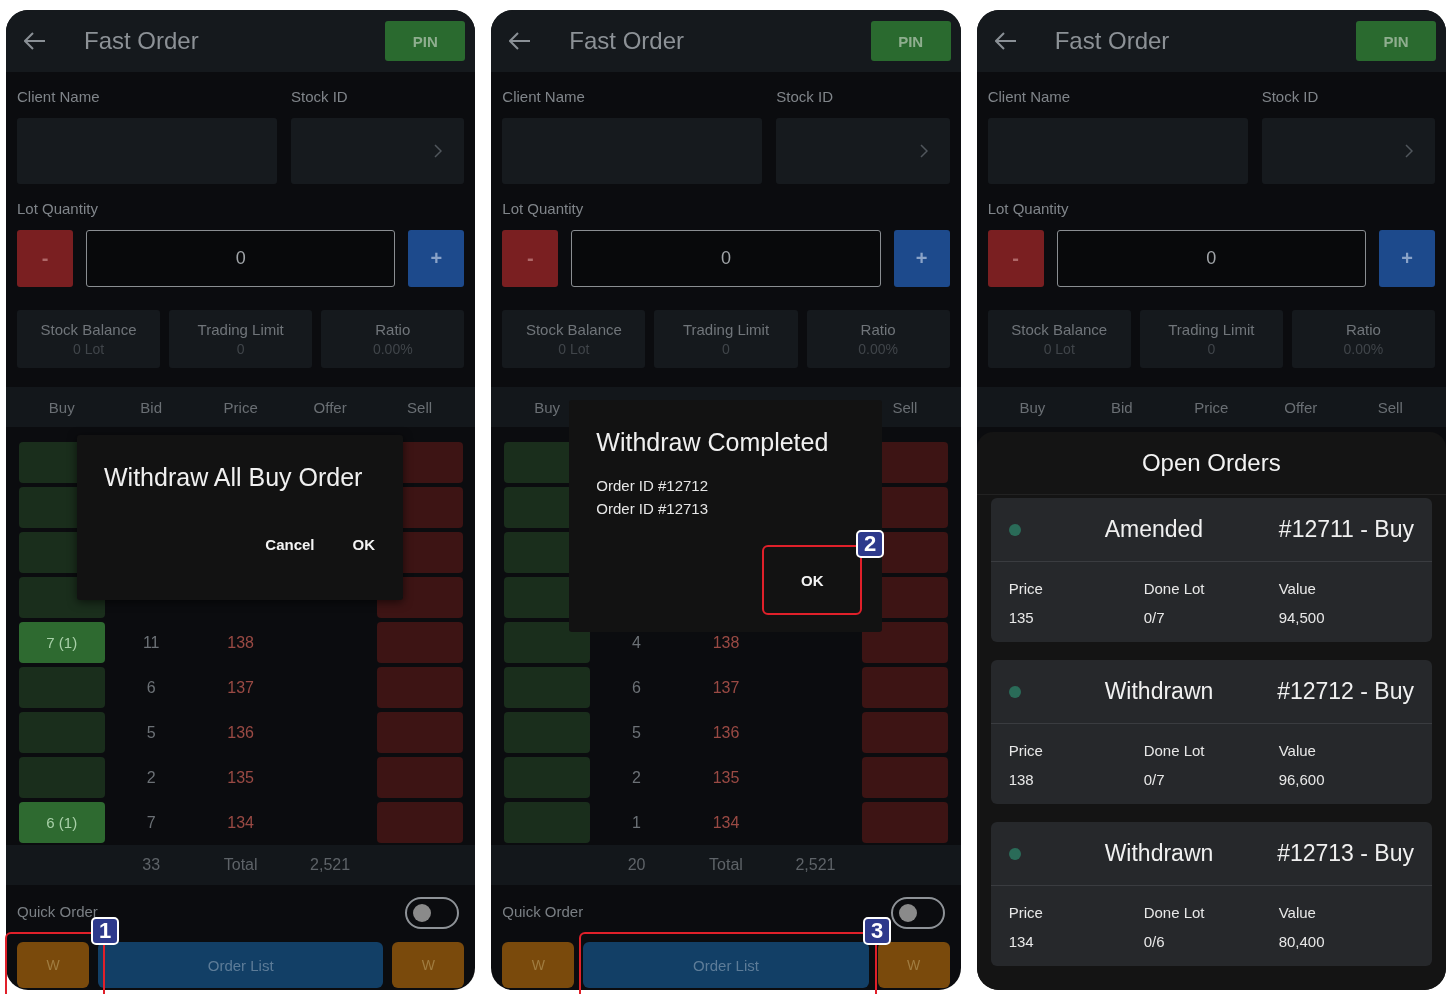  What do you see at coordinates (330, 865) in the screenshot?
I see `total-offer: 2,521` at bounding box center [330, 865].